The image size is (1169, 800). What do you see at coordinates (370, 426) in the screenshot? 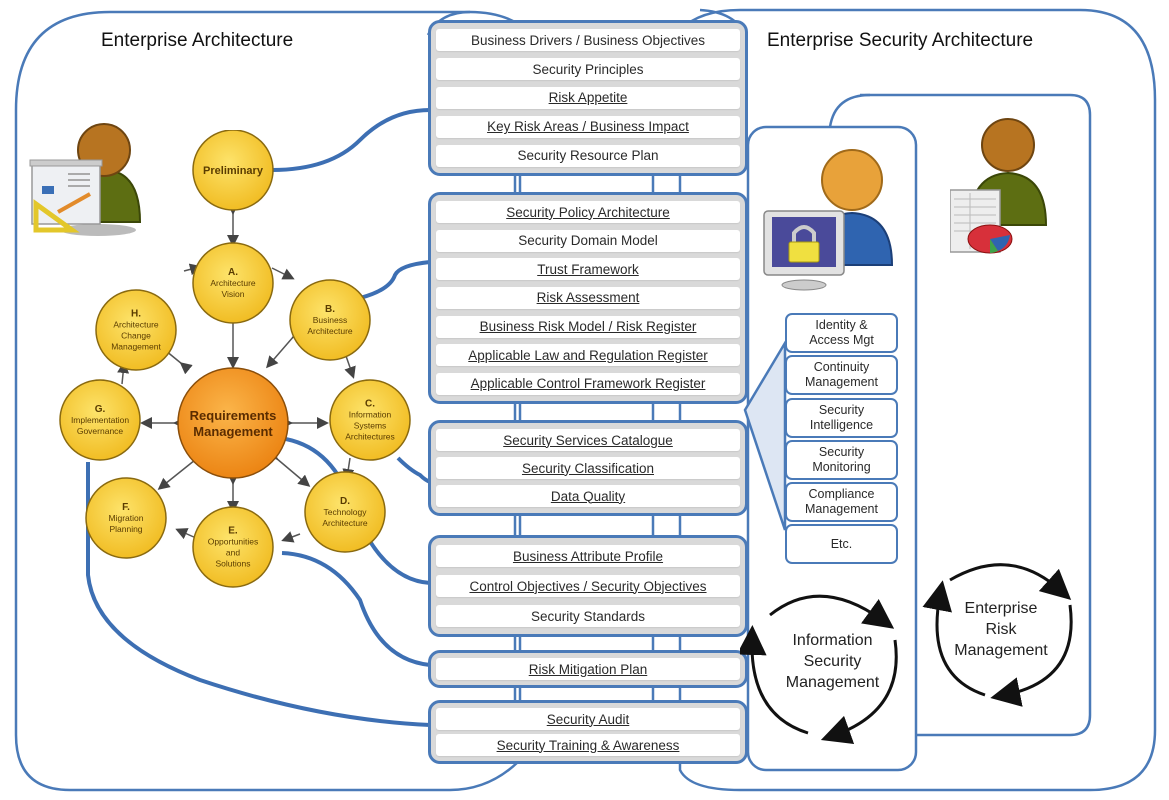
I see `phase-label-line: Systems` at bounding box center [370, 426].